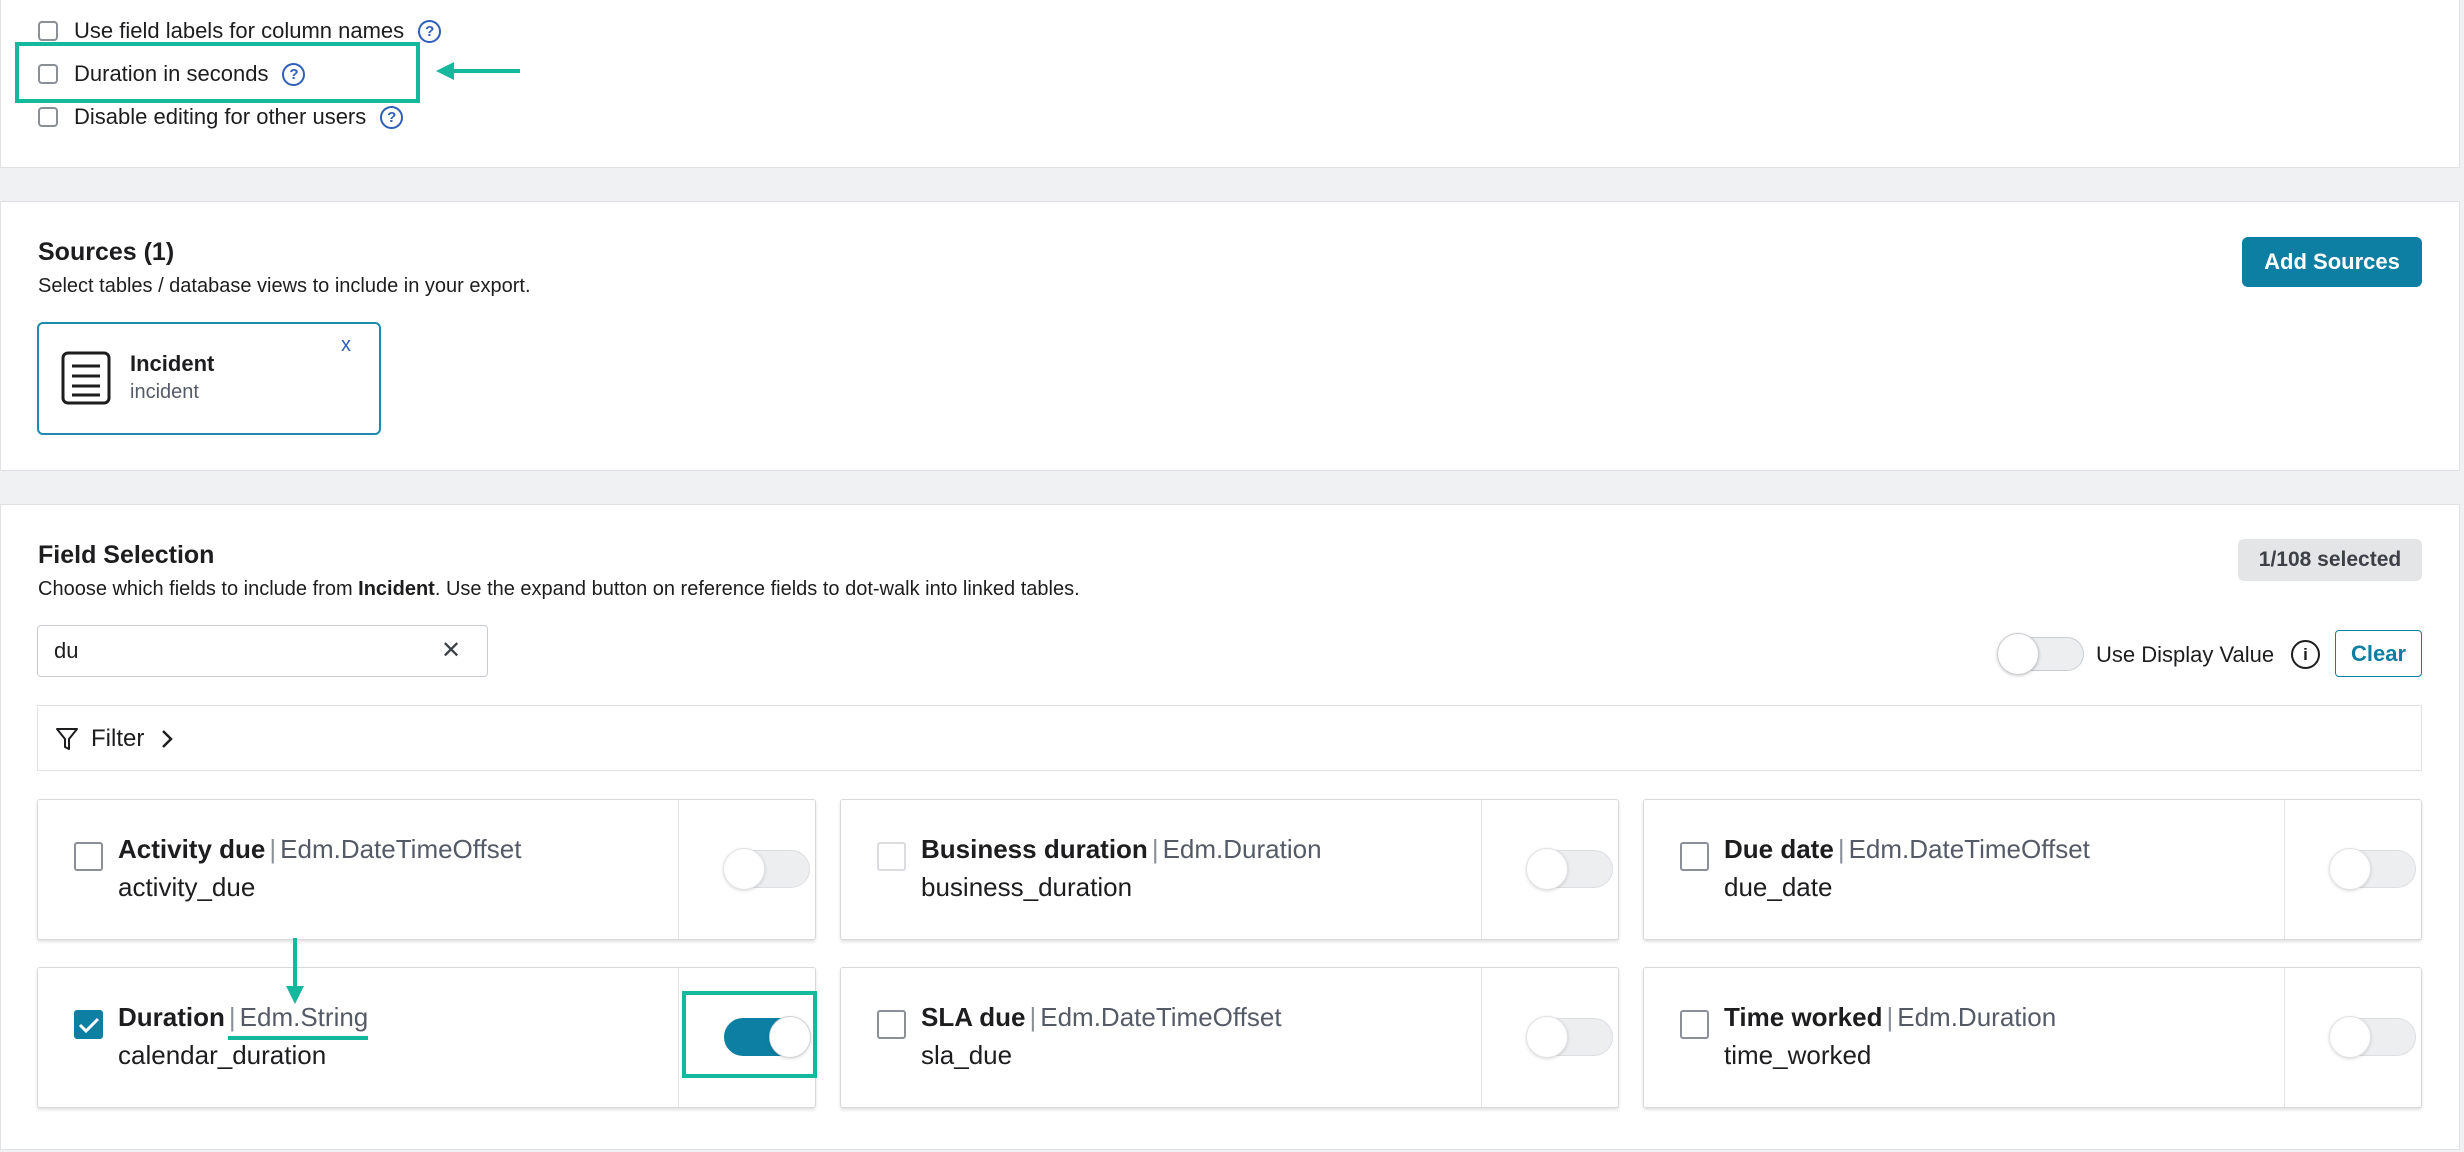 This screenshot has width=2464, height=1152. I want to click on field-label: Activity due, so click(192, 849).